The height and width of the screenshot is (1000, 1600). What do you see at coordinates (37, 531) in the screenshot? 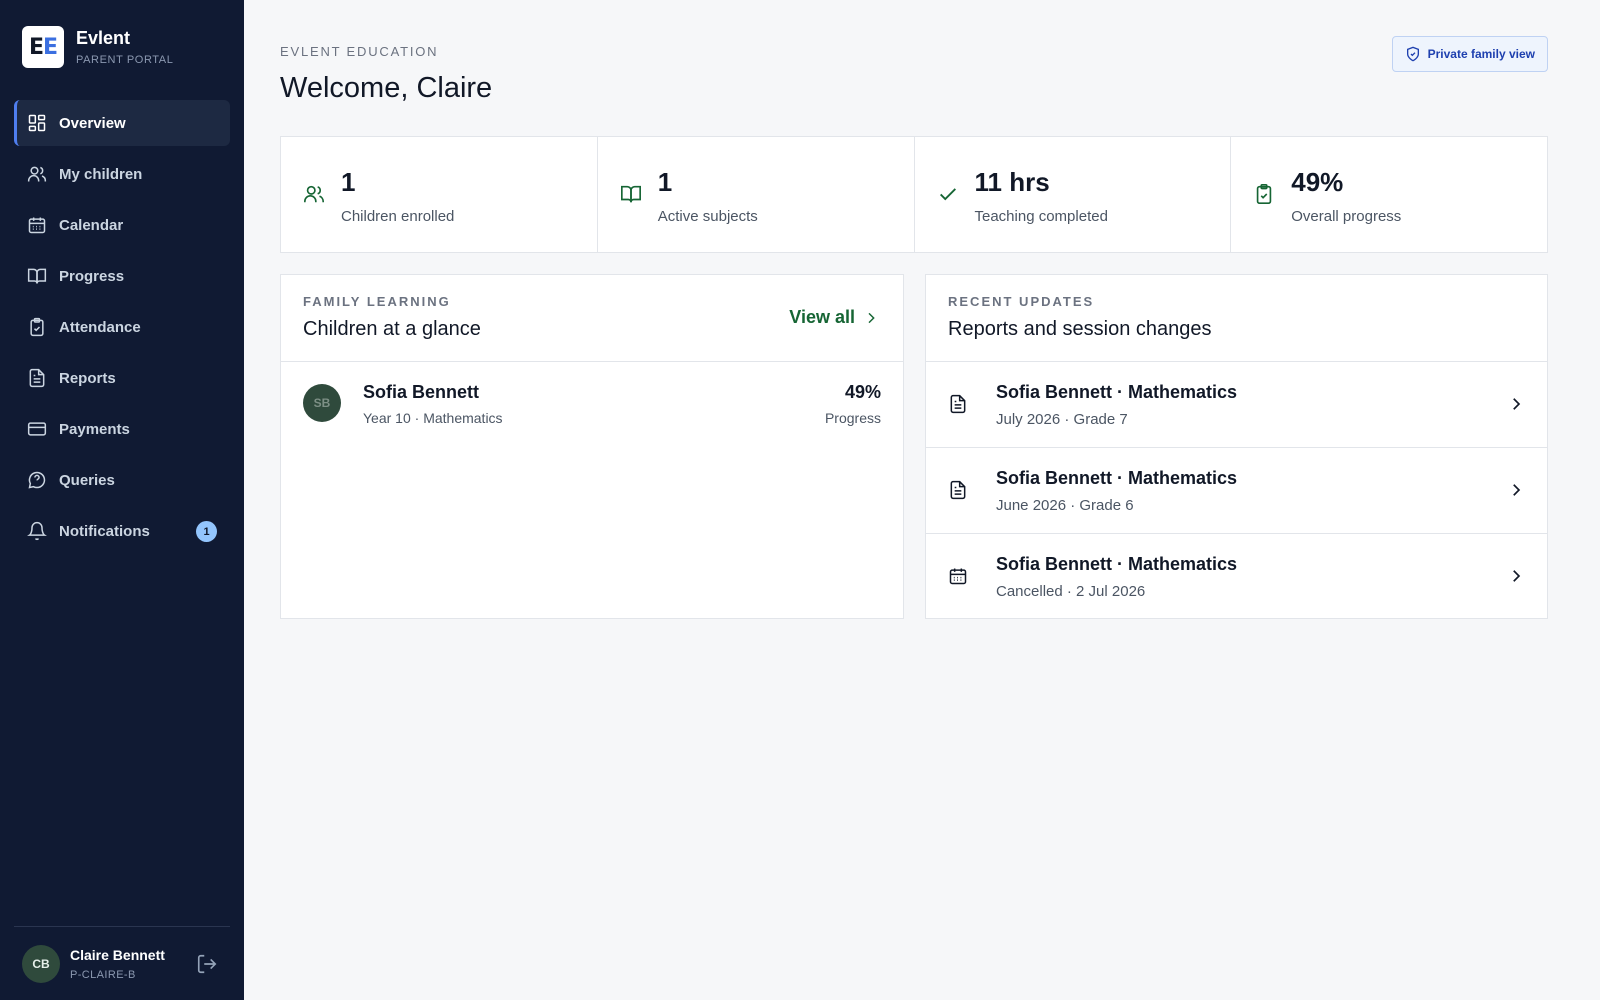
I see `bell-icon` at bounding box center [37, 531].